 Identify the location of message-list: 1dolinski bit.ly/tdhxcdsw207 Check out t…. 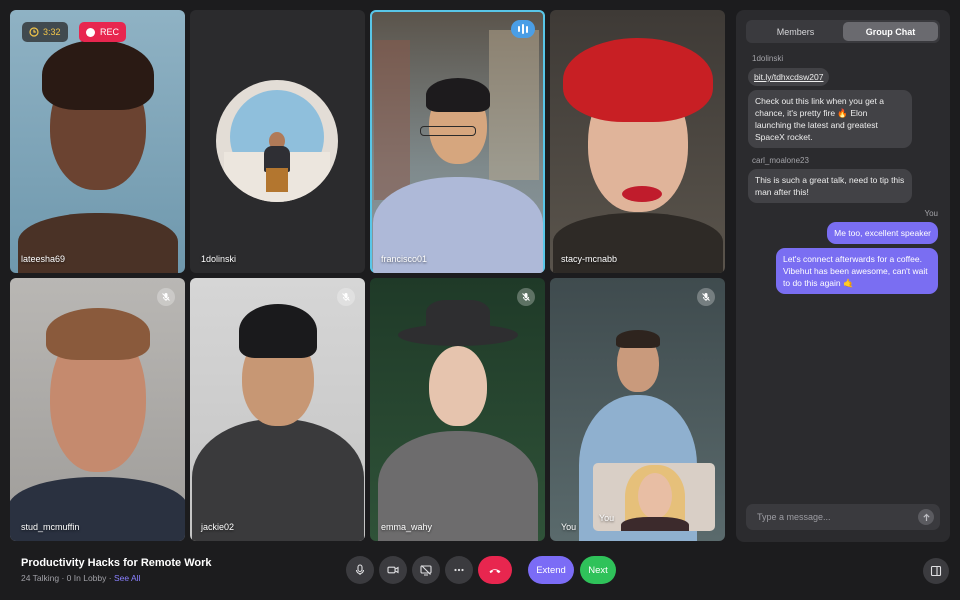
(843, 176).